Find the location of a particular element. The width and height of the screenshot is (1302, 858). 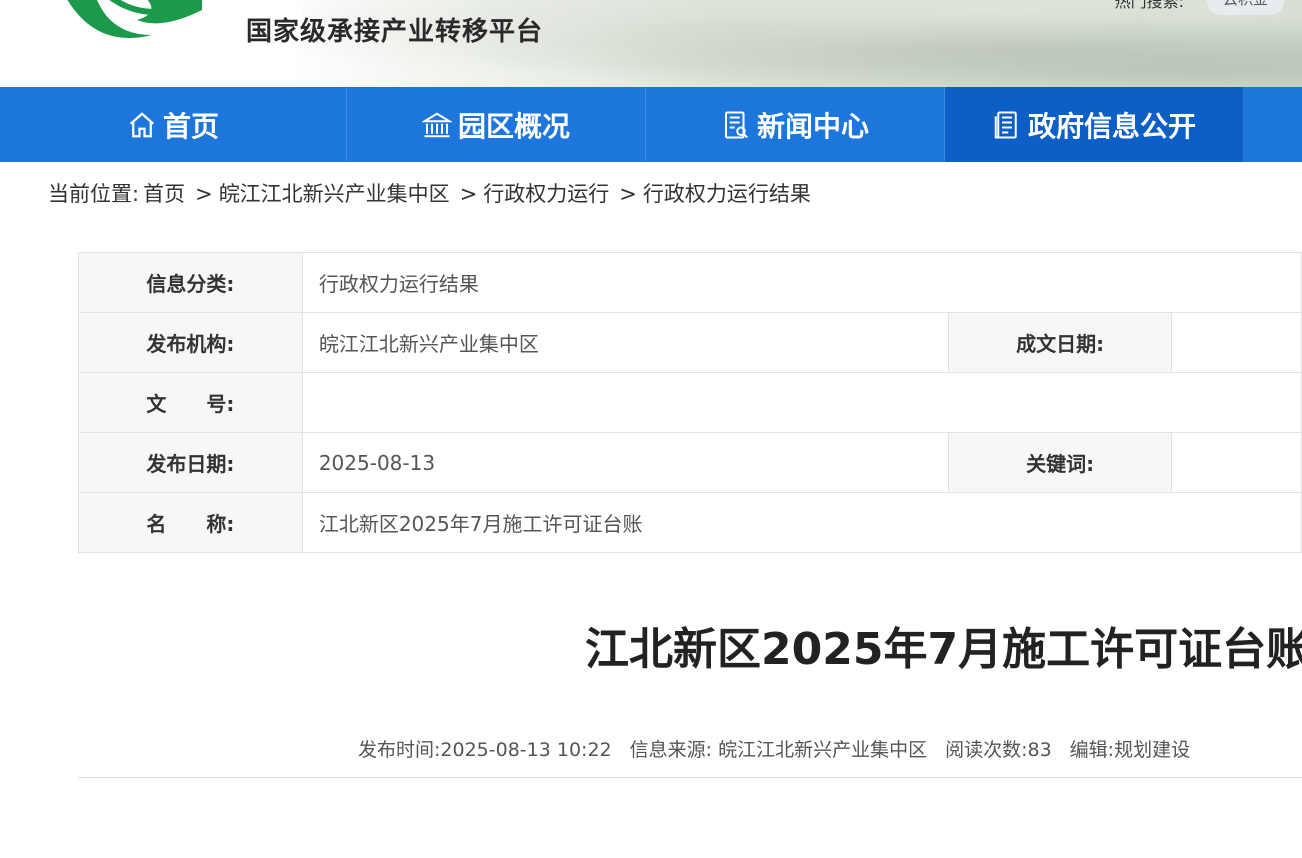

nav-item-label: 新闻中心 is located at coordinates (812, 126).